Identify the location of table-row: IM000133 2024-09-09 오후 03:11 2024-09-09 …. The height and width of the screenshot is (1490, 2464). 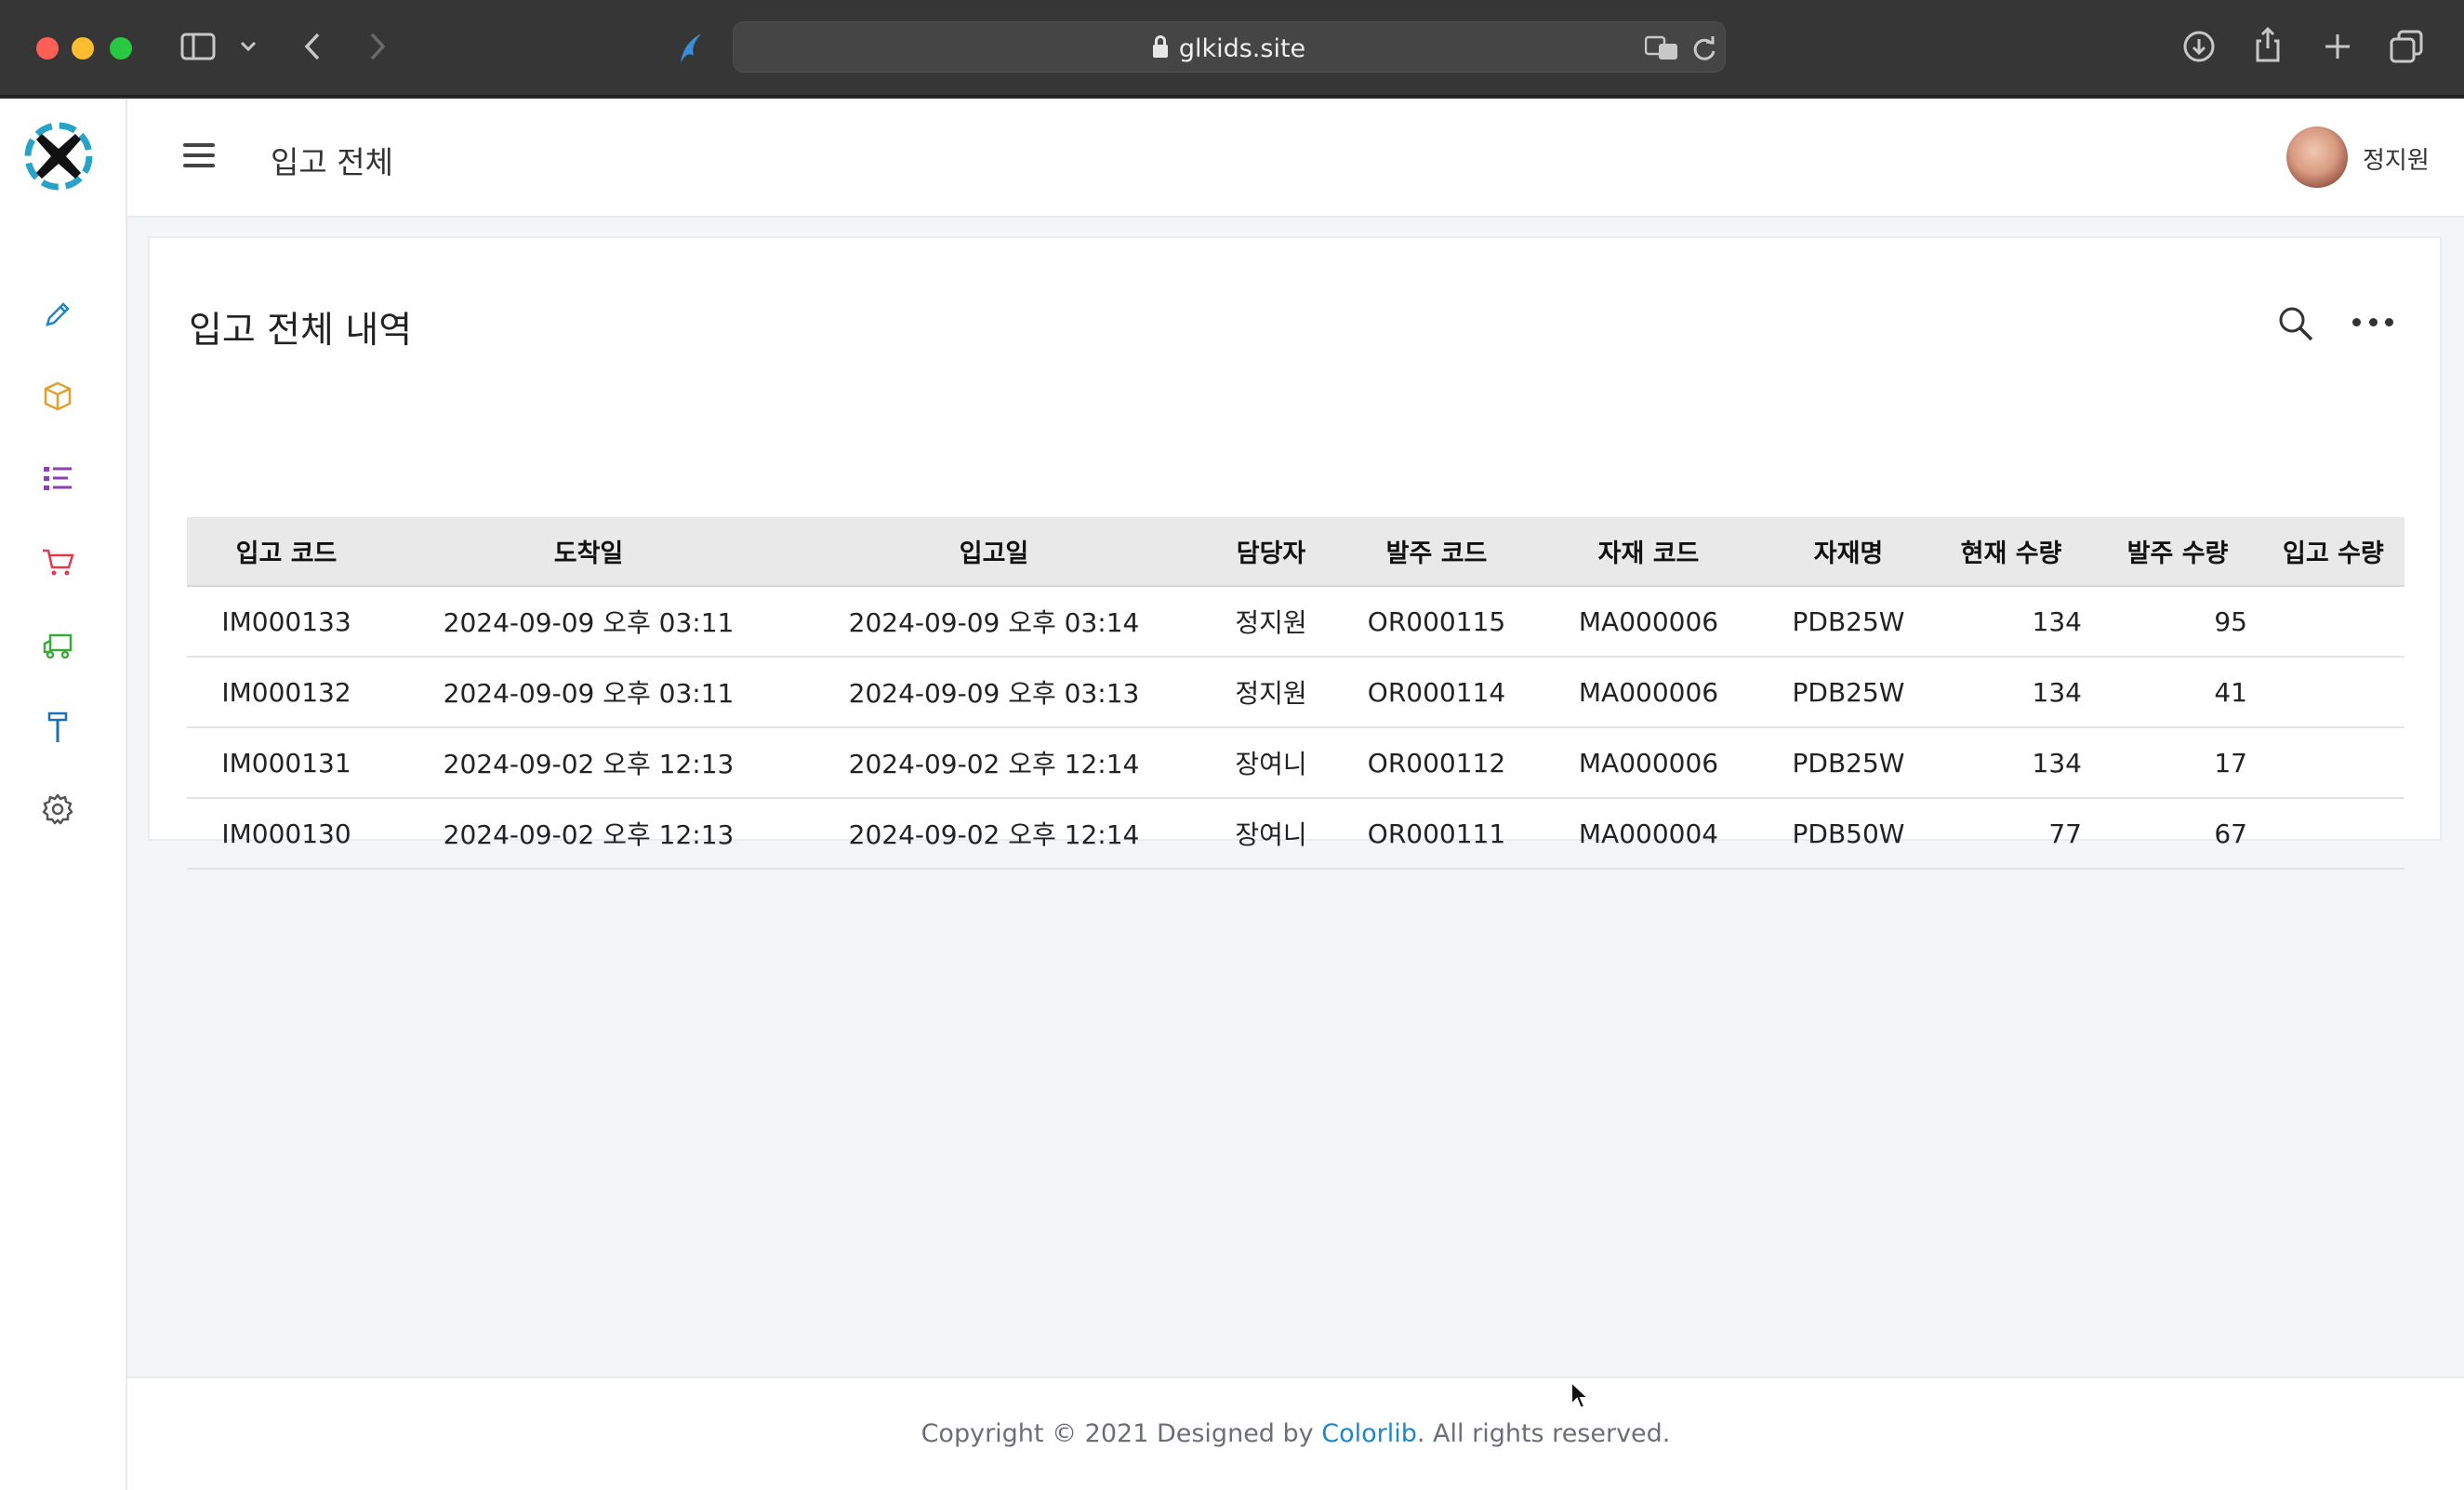
(1295, 622).